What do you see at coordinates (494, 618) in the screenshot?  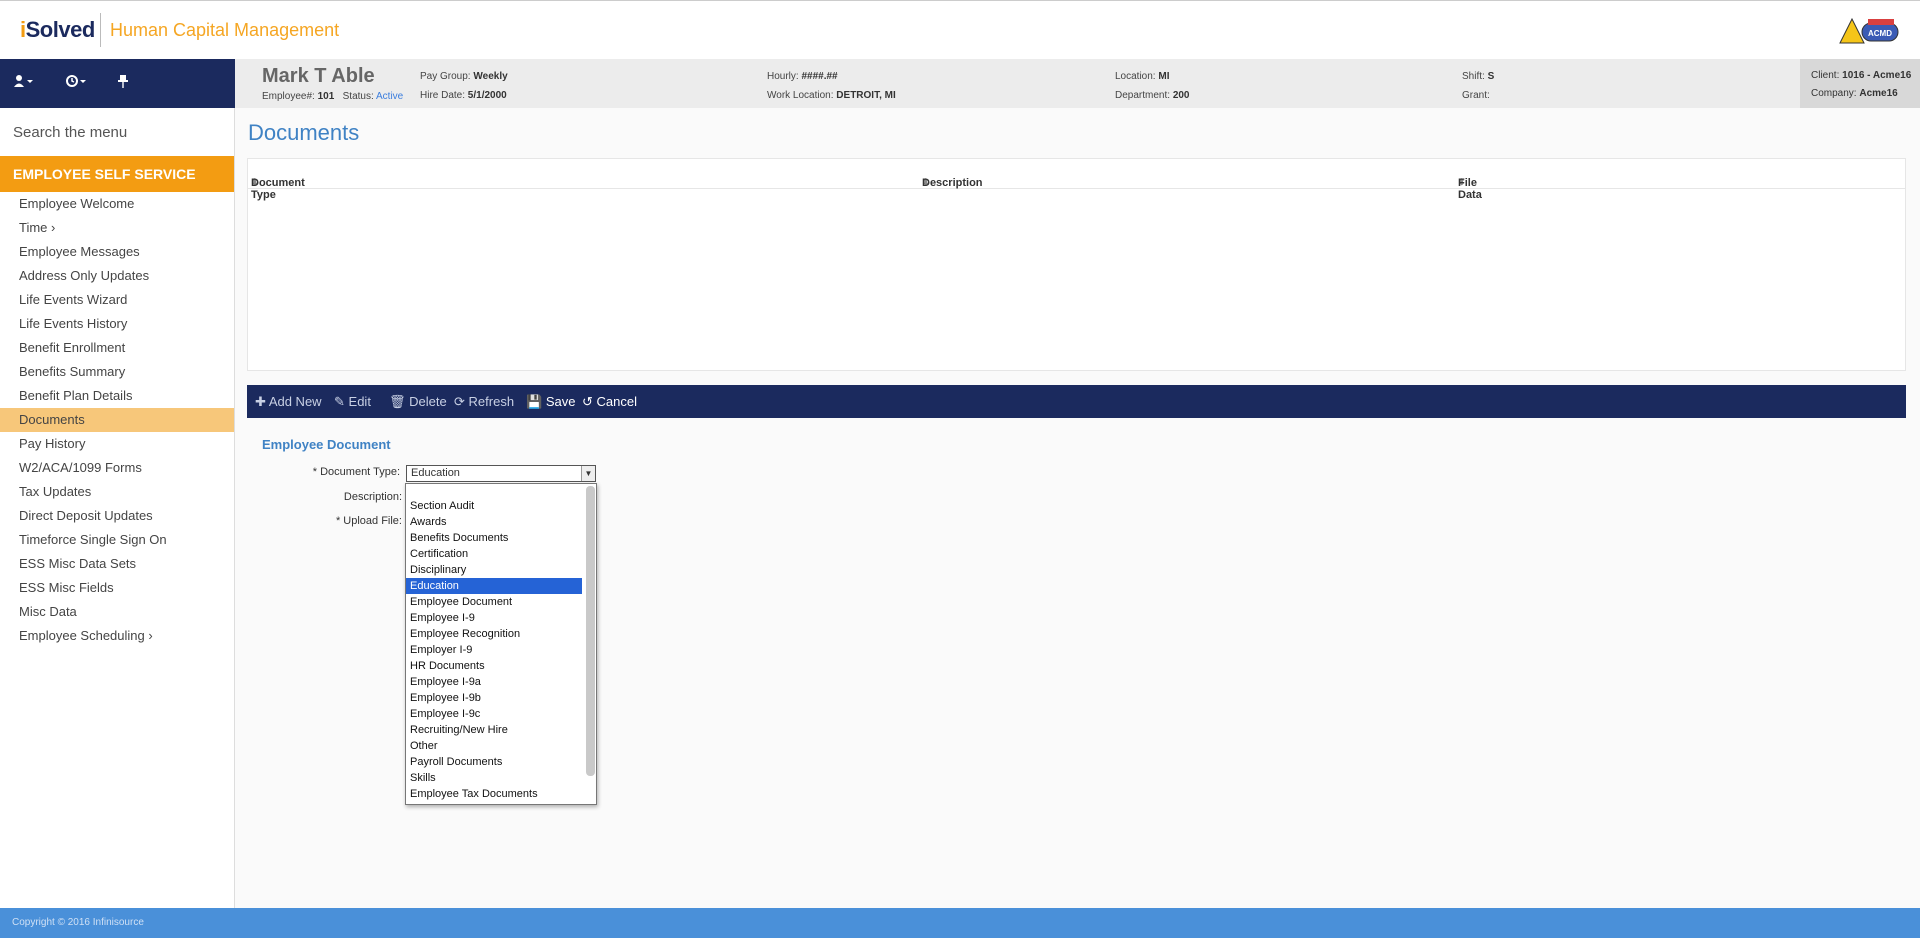 I see `option-employee-i9: Employee I-9` at bounding box center [494, 618].